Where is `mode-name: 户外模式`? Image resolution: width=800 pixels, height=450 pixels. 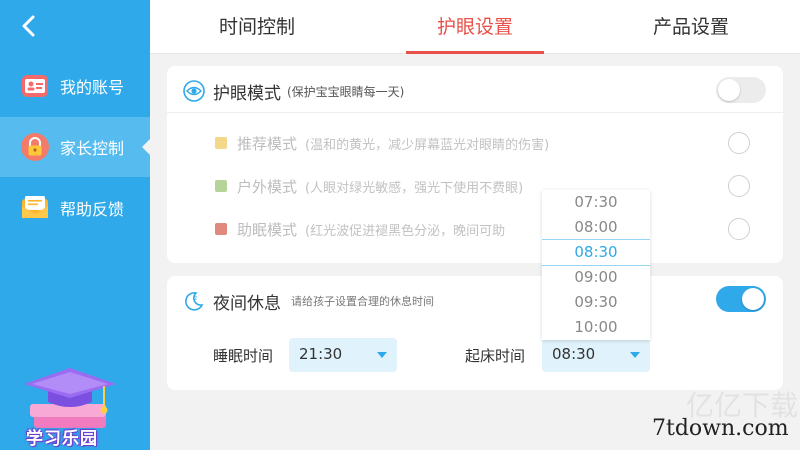
mode-name: 户外模式 is located at coordinates (267, 186).